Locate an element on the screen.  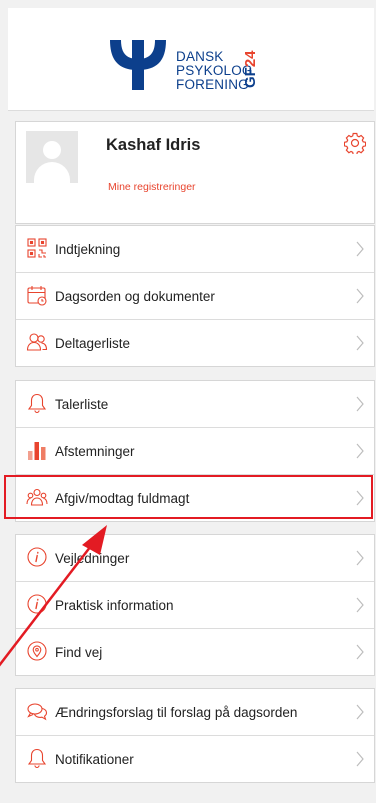
menu-item-label: Notifikationer is located at coordinates (94, 759).